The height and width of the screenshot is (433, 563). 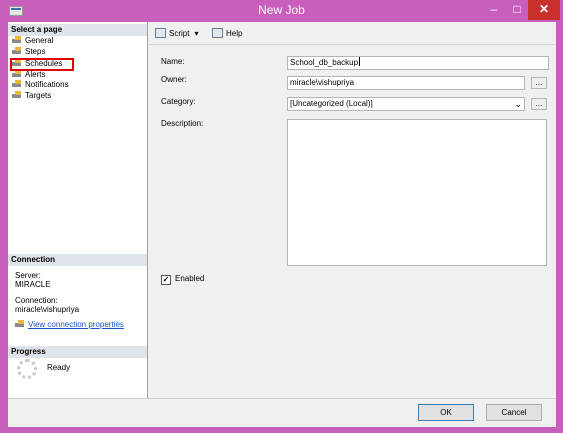 I want to click on page-item-notifications: Notifications, so click(x=40, y=85).